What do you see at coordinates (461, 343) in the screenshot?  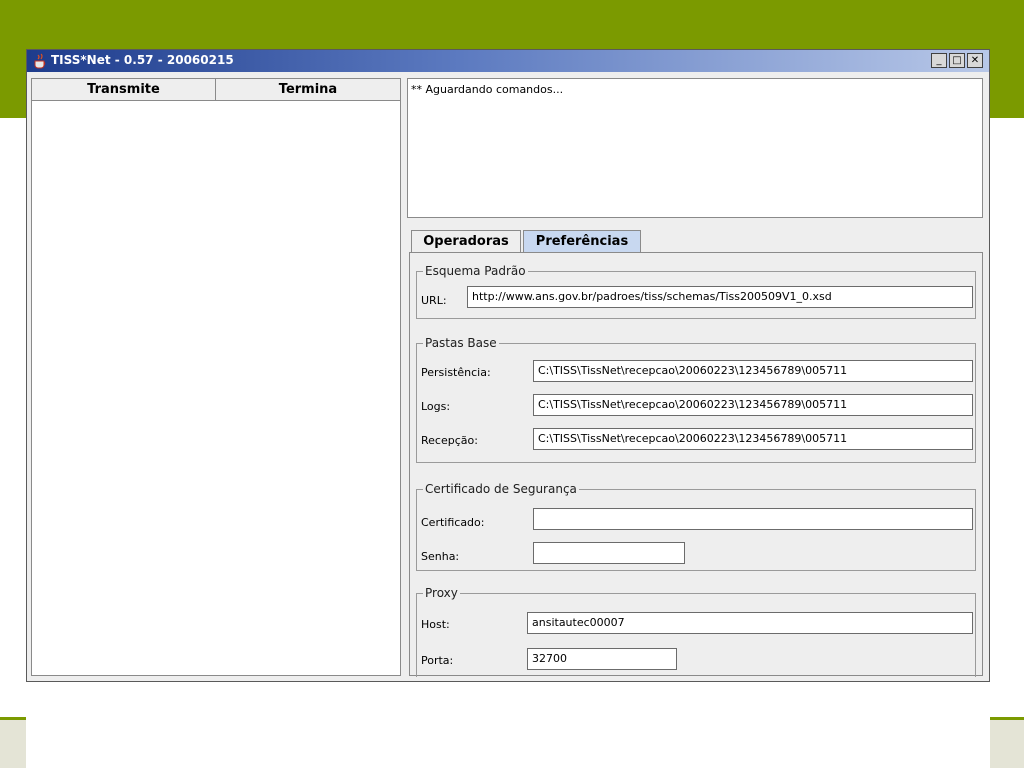 I see `pastas-legend: Pastas Base` at bounding box center [461, 343].